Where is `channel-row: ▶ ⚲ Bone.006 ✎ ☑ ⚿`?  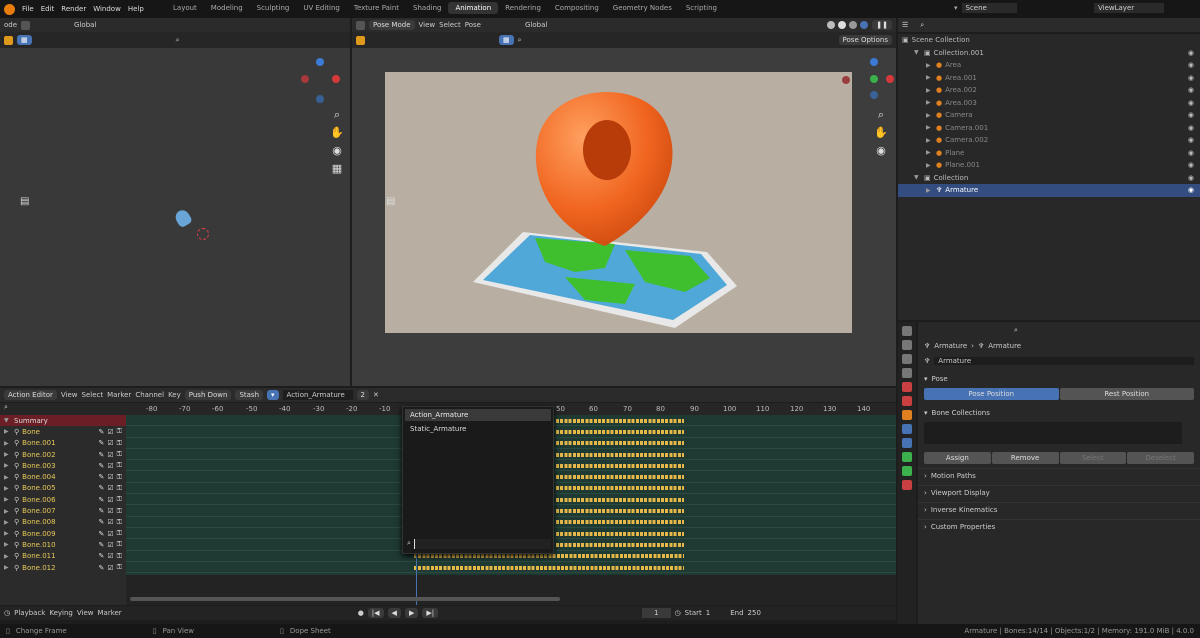 channel-row: ▶ ⚲ Bone.006 ✎ ☑ ⚿ is located at coordinates (63, 499).